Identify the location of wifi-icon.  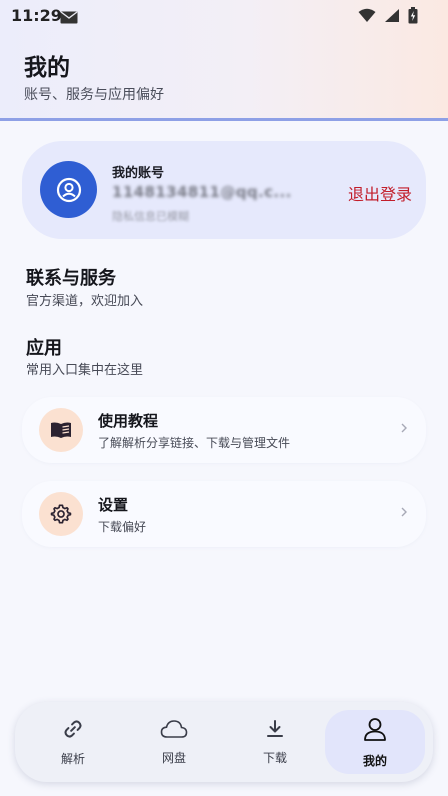
(367, 17).